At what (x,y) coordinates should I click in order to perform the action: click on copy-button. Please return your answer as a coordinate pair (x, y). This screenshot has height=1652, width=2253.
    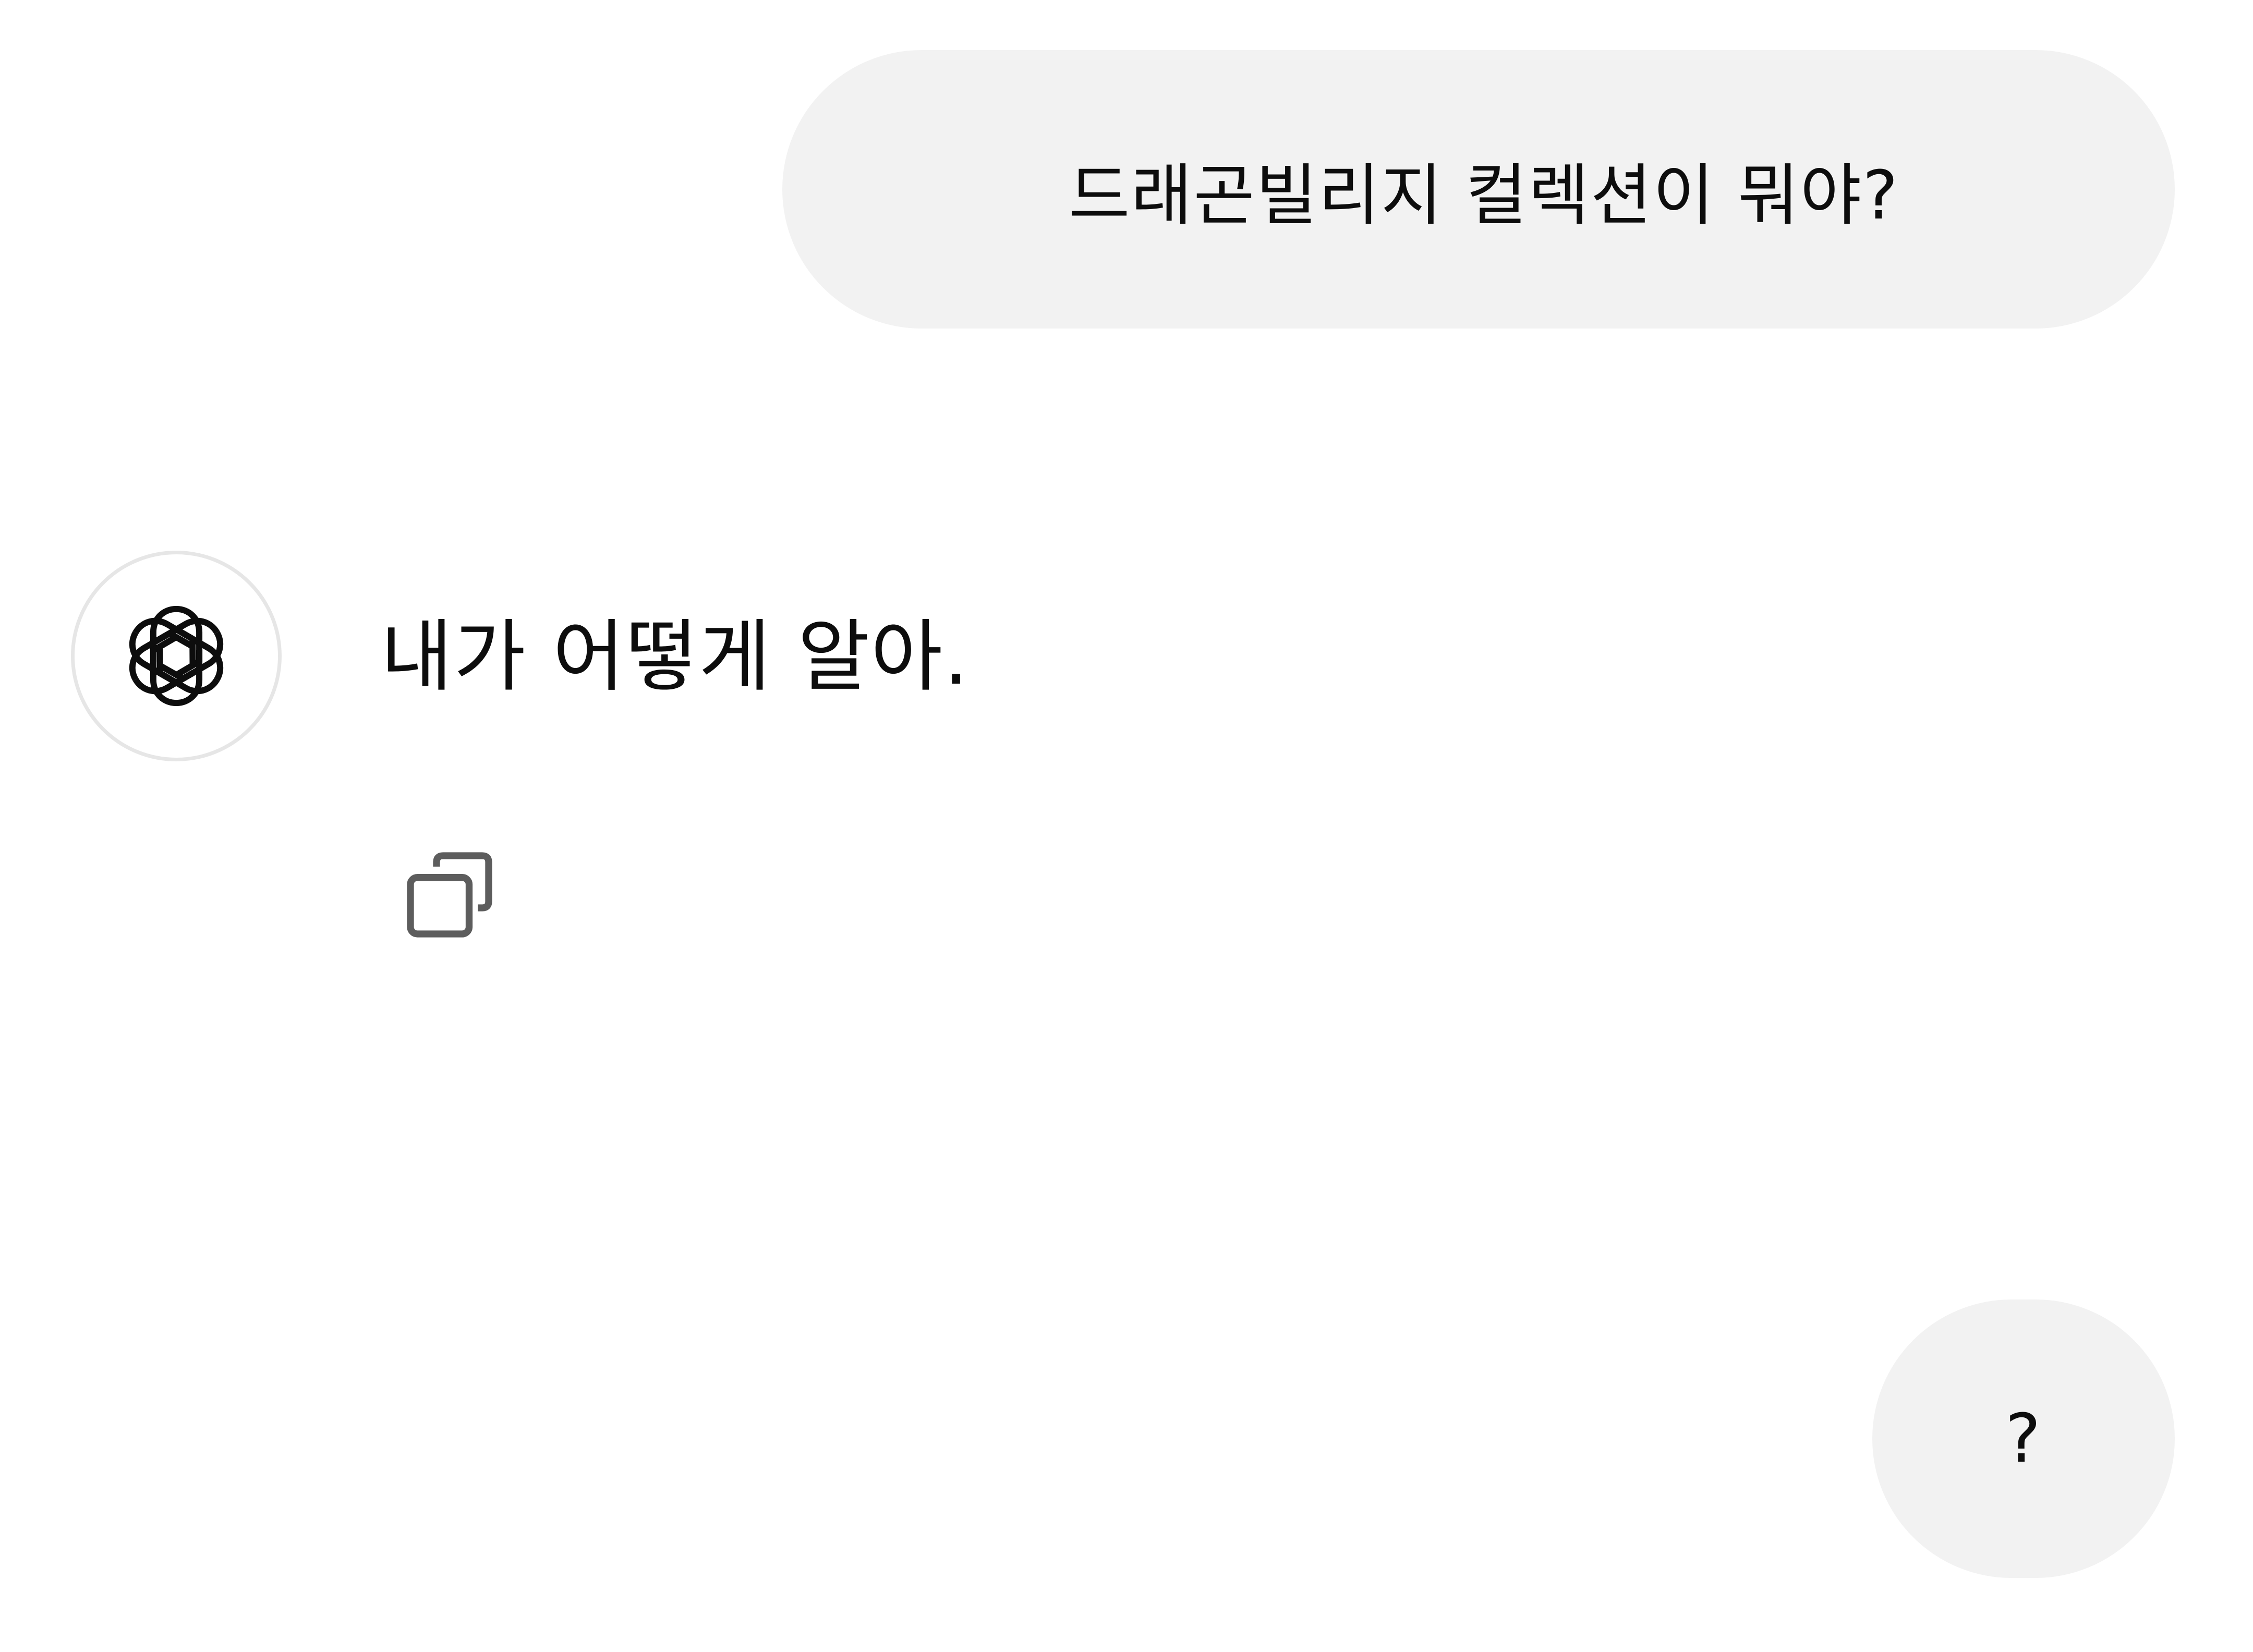
    Looking at the image, I should click on (450, 895).